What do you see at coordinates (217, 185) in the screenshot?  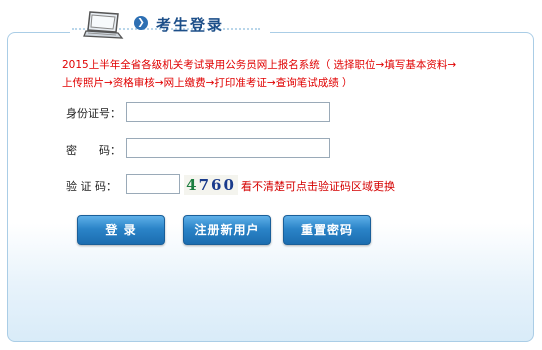 I see `captcha-digit: 6` at bounding box center [217, 185].